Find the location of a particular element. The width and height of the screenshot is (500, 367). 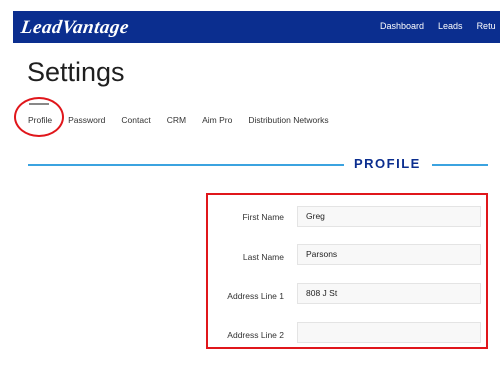

address-line-1-field: 808 J St is located at coordinates (389, 293).